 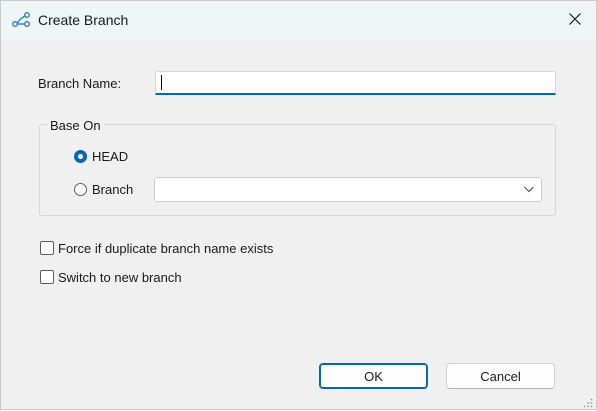 What do you see at coordinates (500, 376) in the screenshot?
I see `cancel-button: Cancel` at bounding box center [500, 376].